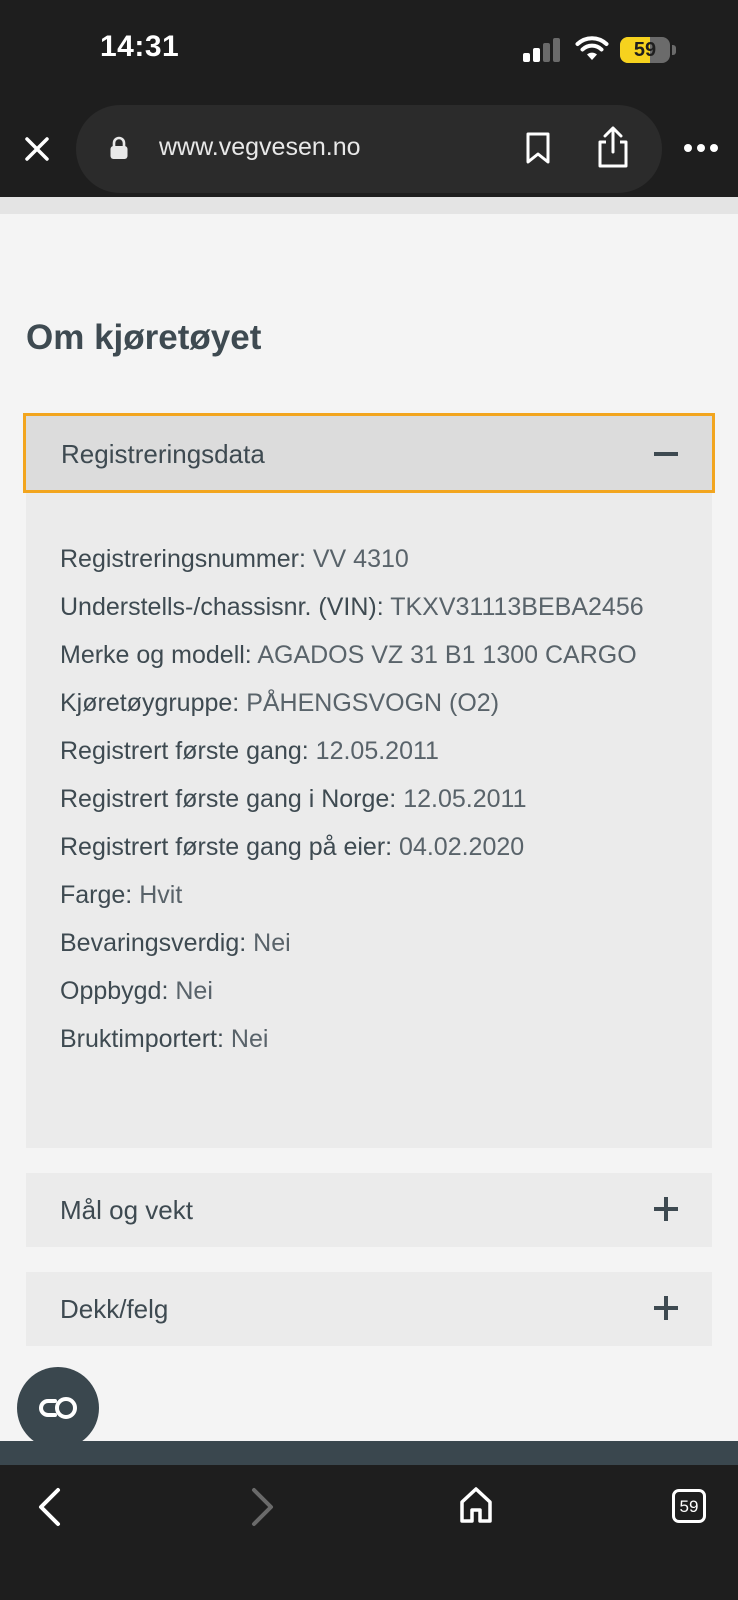 The image size is (738, 1600). Describe the element at coordinates (369, 1532) in the screenshot. I see `browser-bottom-nav: 59` at that location.